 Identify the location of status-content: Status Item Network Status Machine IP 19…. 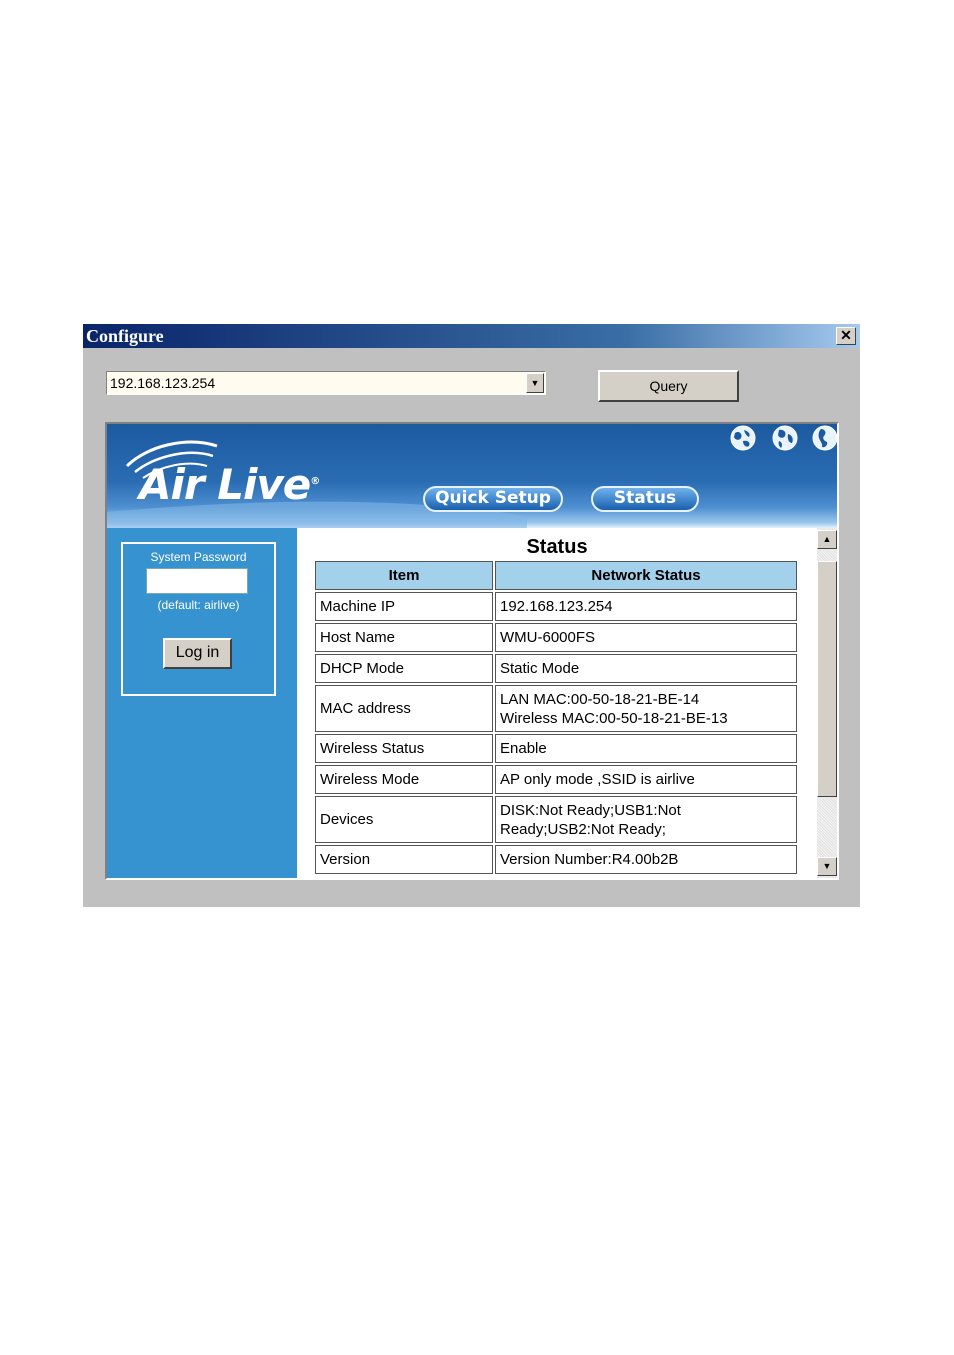
(557, 703).